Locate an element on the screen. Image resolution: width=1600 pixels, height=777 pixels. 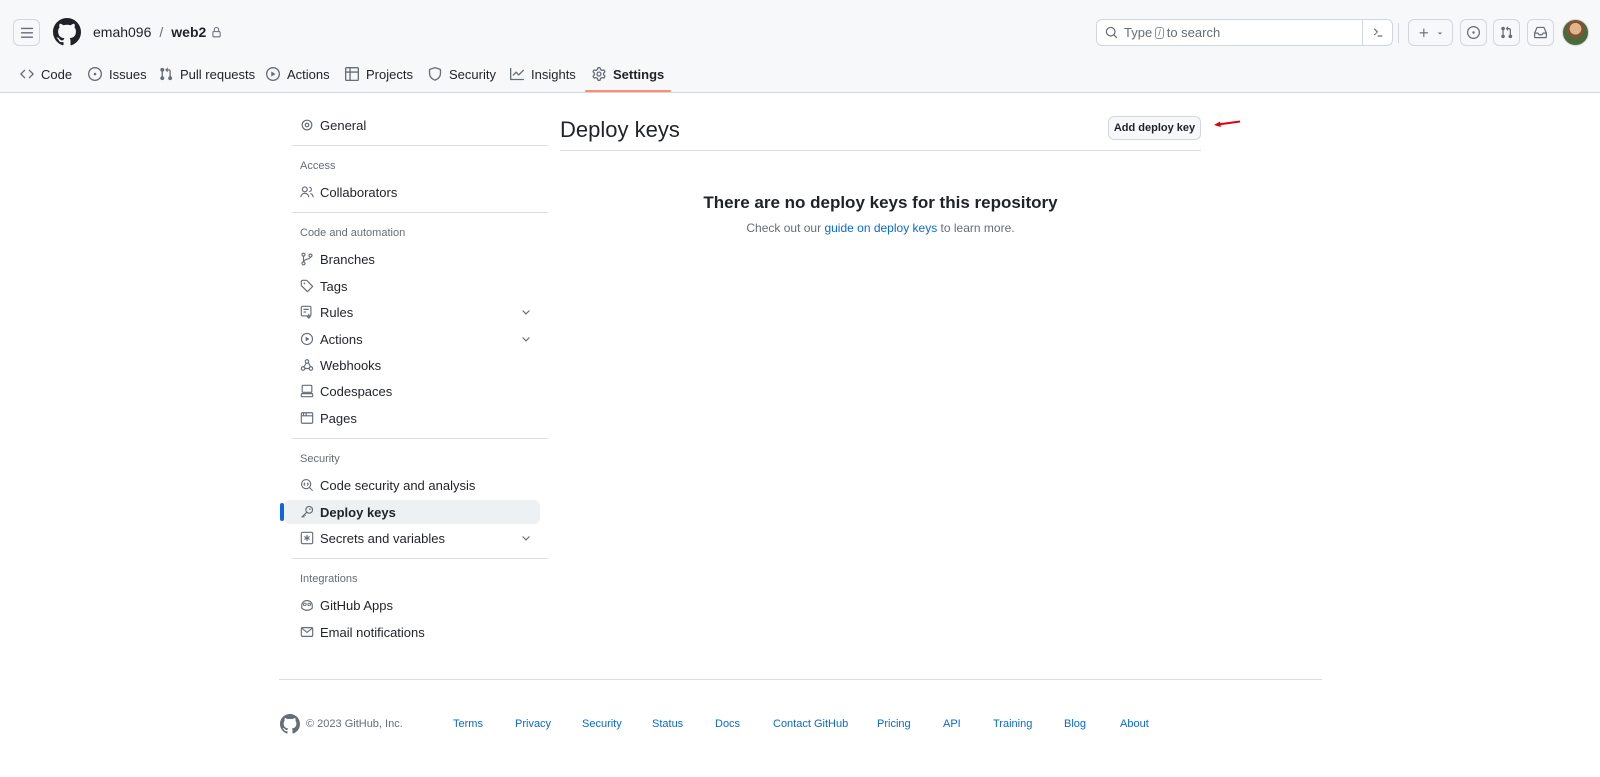
table-icon is located at coordinates (352, 74).